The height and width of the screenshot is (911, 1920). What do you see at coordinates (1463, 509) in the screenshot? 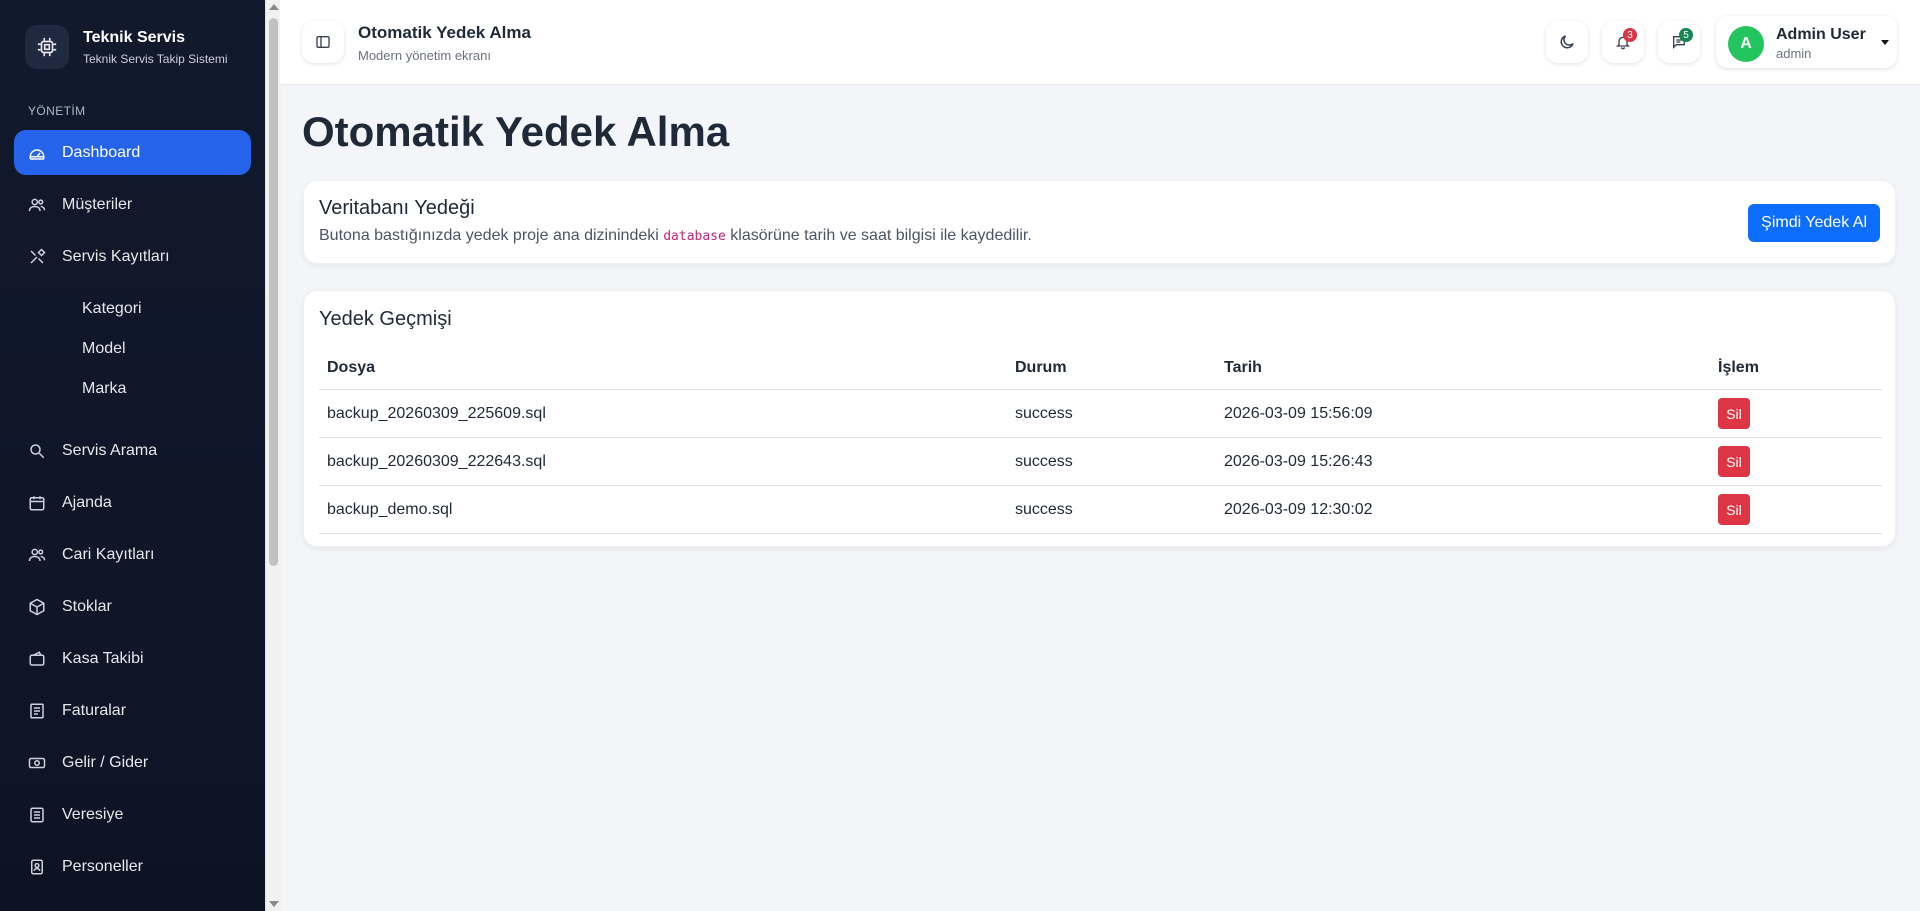
I see `date-cell: 2026-03-09 12:30:02` at bounding box center [1463, 509].